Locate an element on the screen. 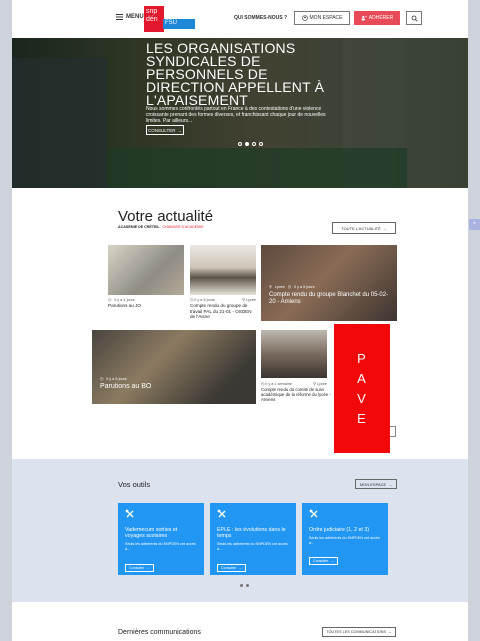 The image size is (480, 641). my-space-label: MON ESPACE is located at coordinates (326, 18).